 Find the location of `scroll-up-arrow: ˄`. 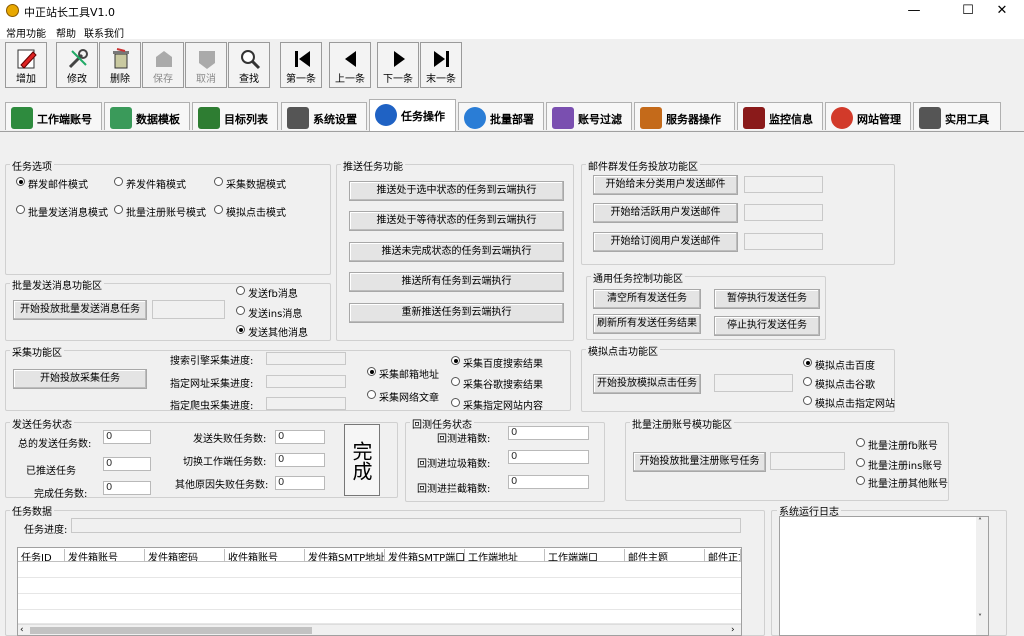

scroll-up-arrow: ˄ is located at coordinates (980, 521).